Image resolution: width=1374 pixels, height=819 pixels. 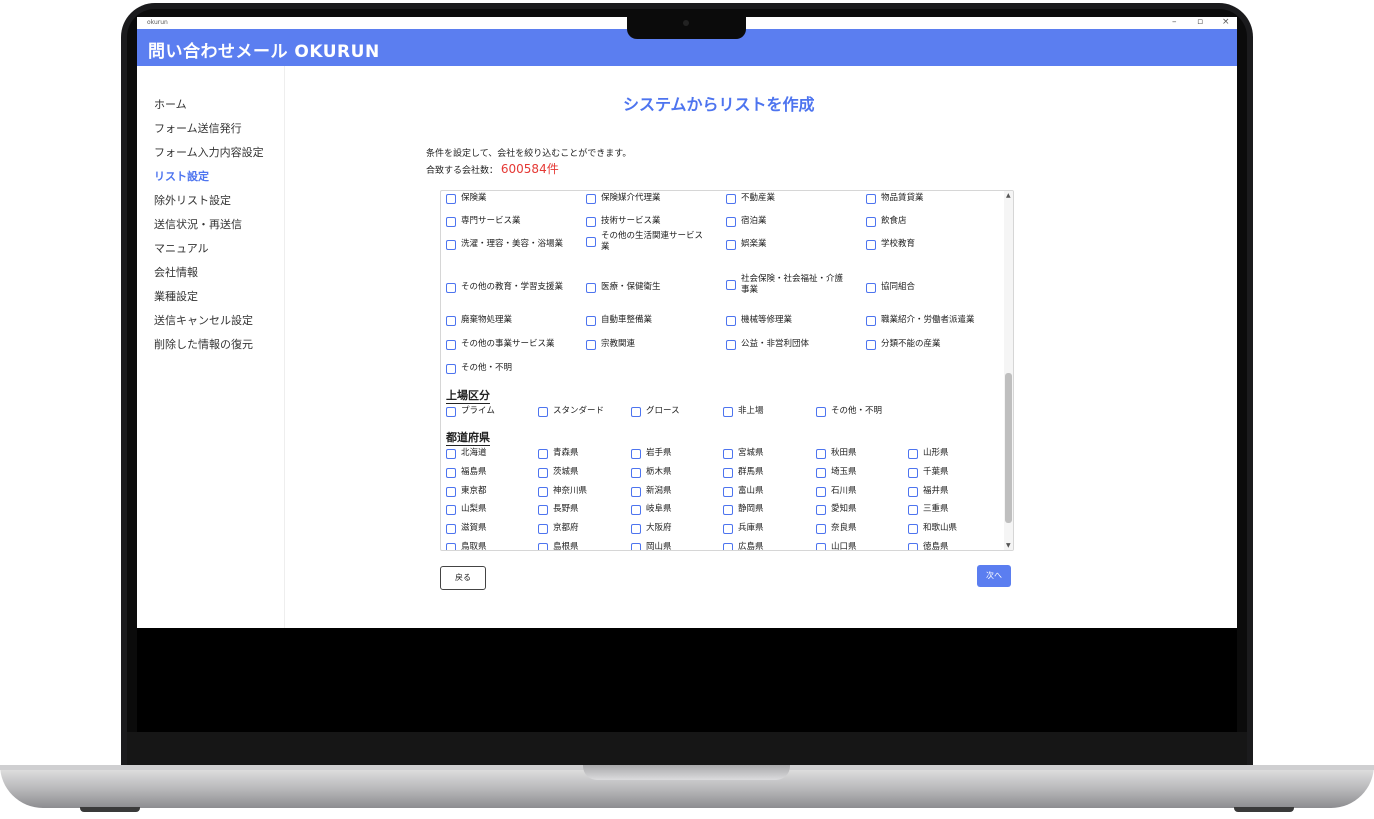 I want to click on filter-checkbox: 兵庫県, so click(x=743, y=528).